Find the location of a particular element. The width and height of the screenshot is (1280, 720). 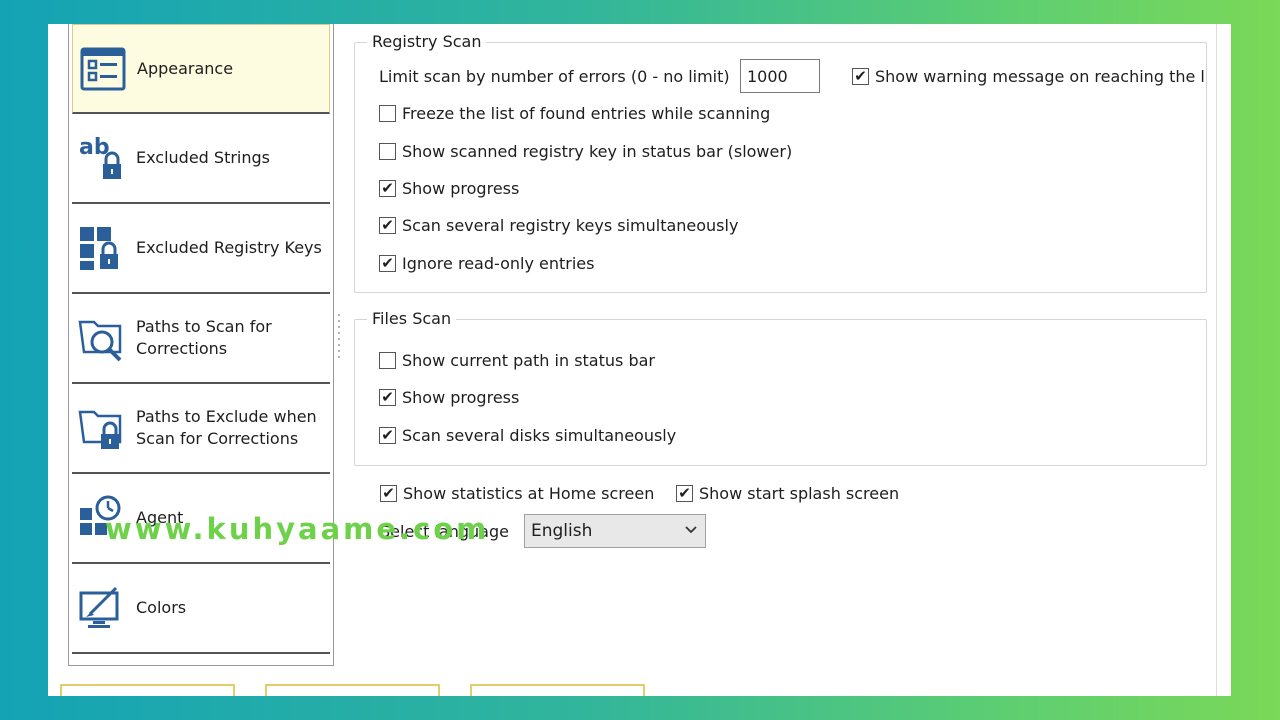

show-statistics-checkbox: ✔ Show statistics at Home screen is located at coordinates (517, 493).